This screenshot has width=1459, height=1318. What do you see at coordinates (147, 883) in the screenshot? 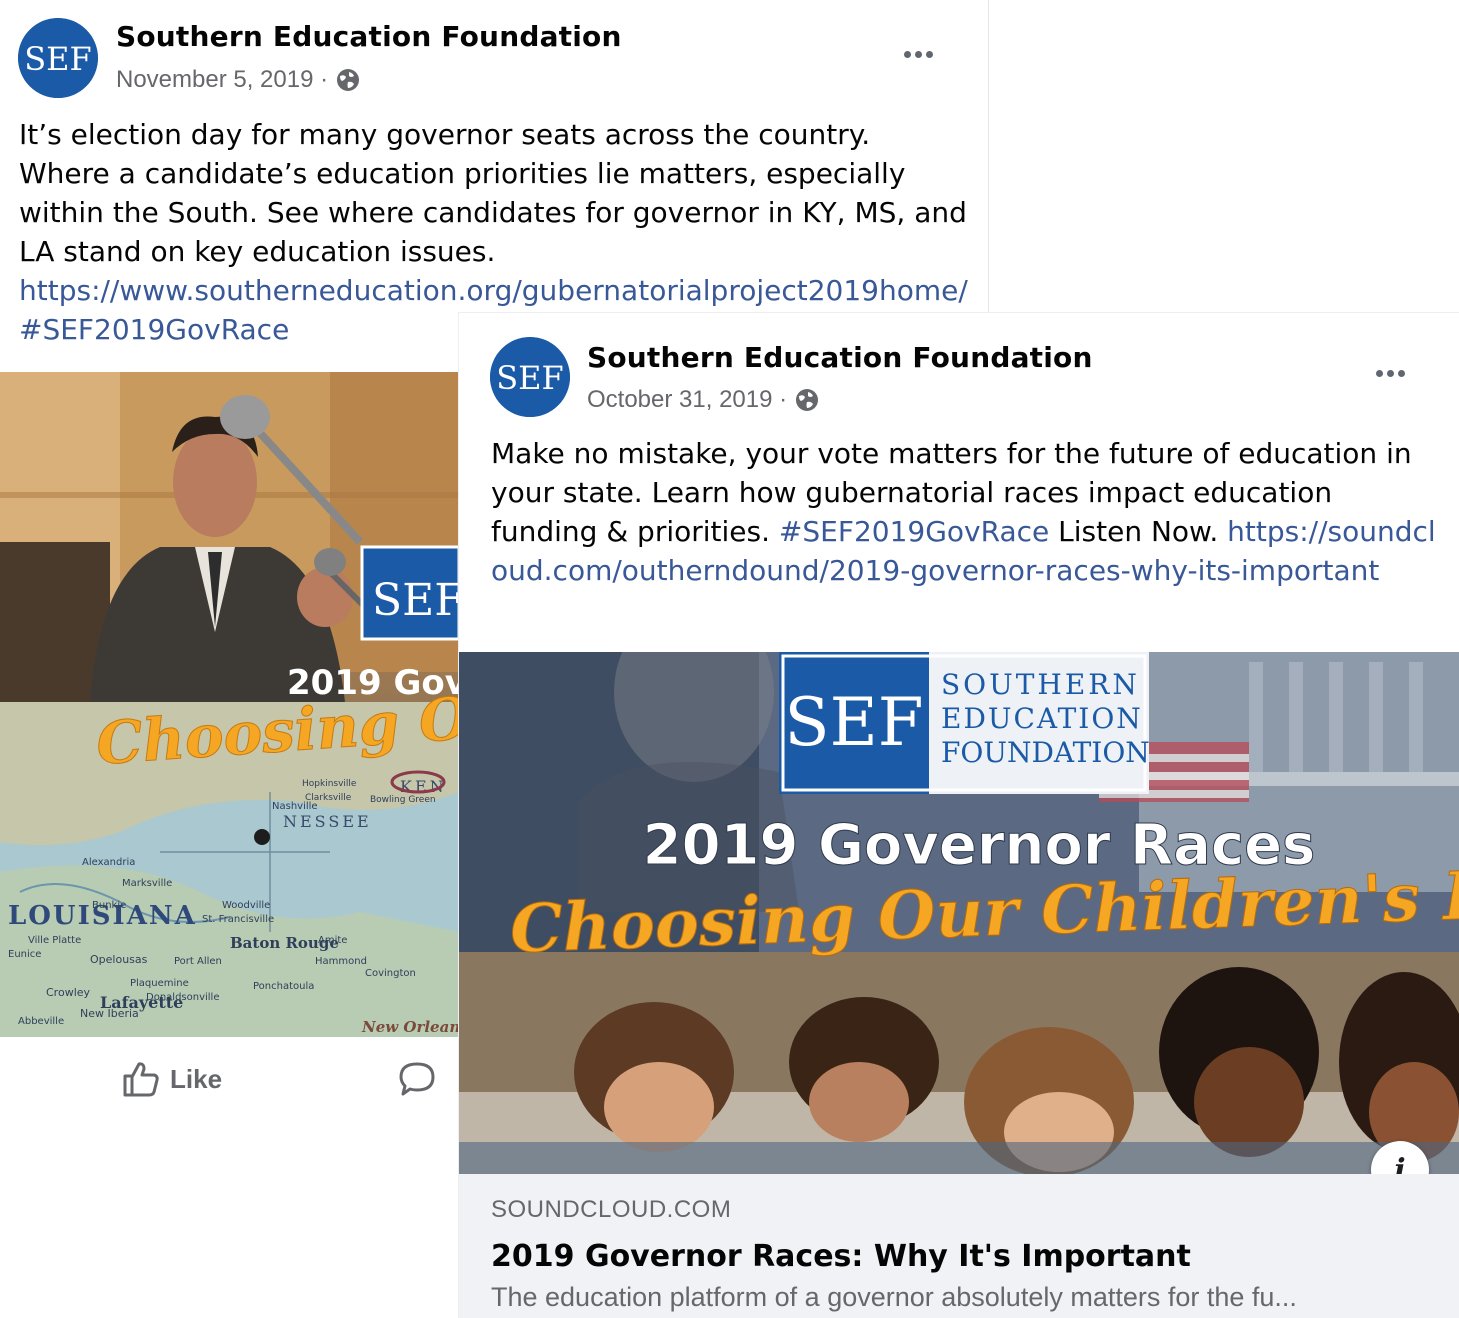
I see `map-label: Marksville` at bounding box center [147, 883].